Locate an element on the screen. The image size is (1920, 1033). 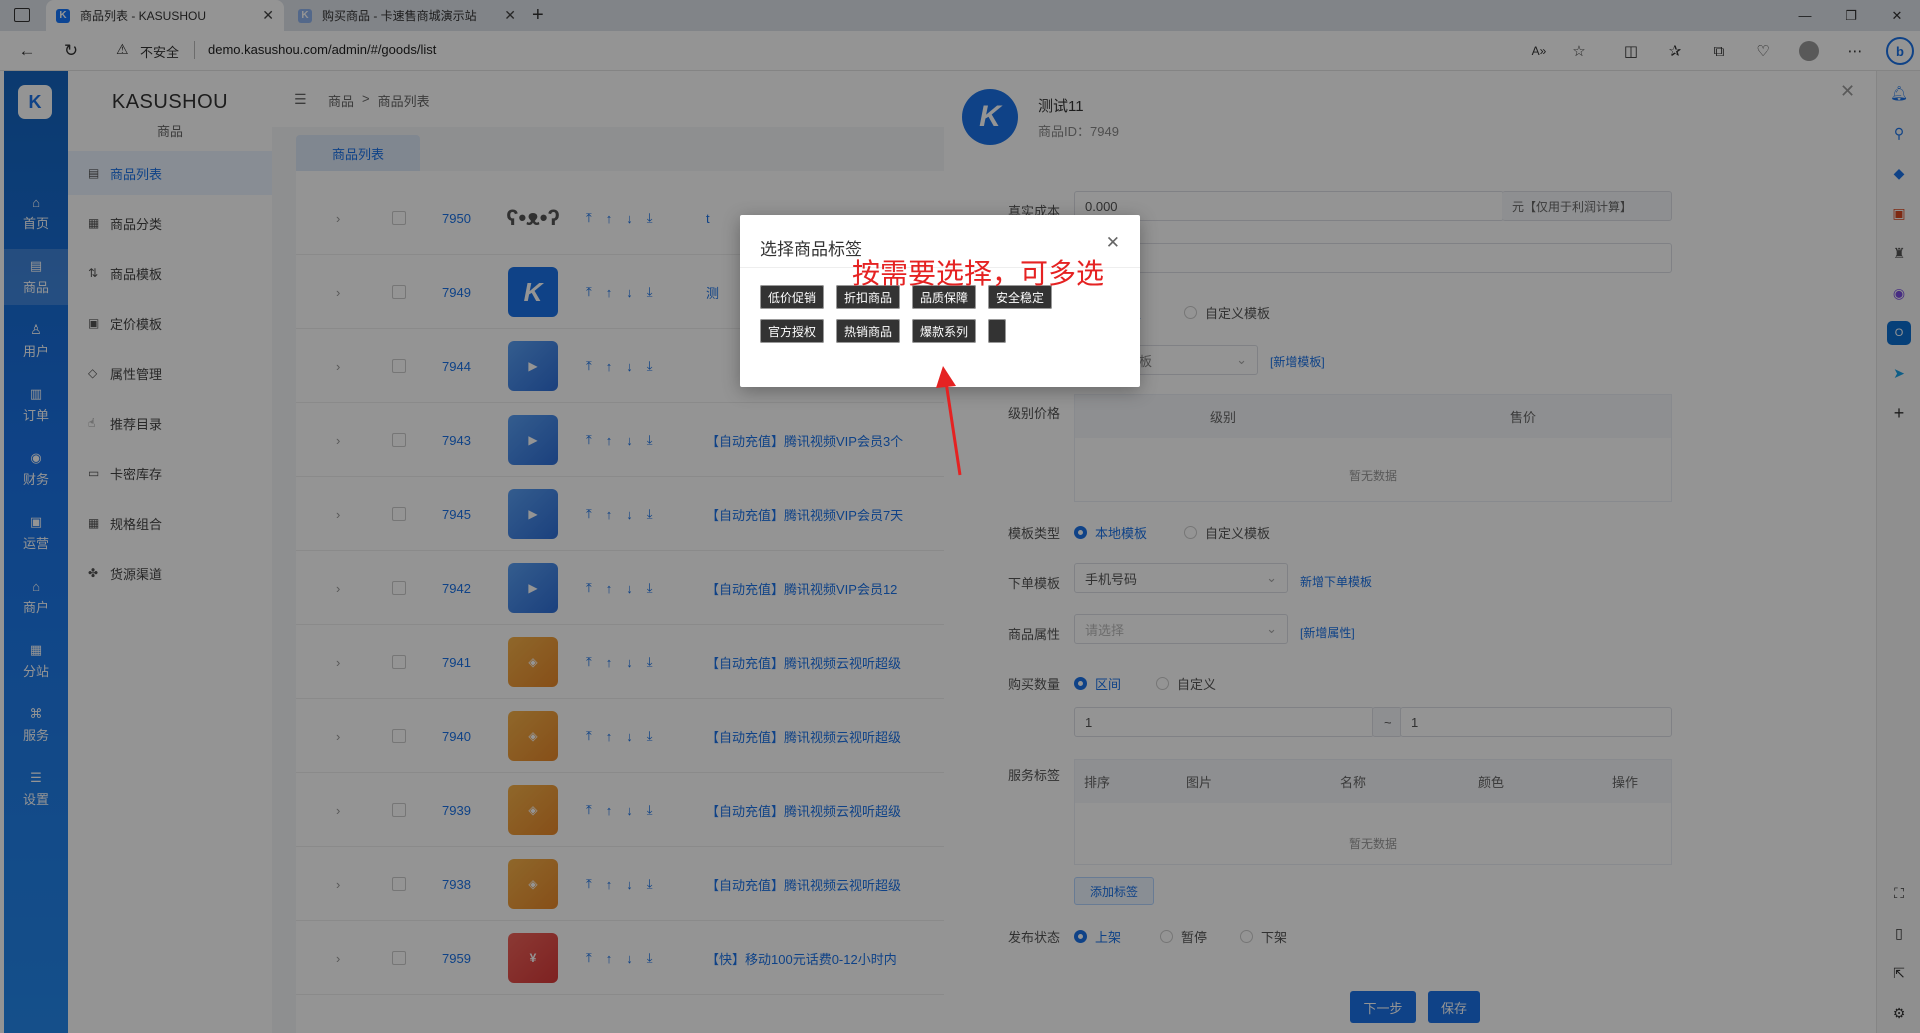
arrow-shaft is located at coordinates (953, 428).